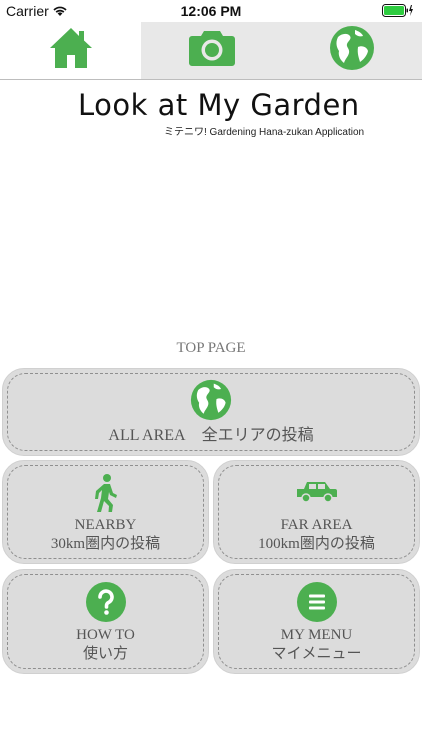  I want to click on far-area-button: FAR AREA 100km圏内の投稿, so click(316, 512).